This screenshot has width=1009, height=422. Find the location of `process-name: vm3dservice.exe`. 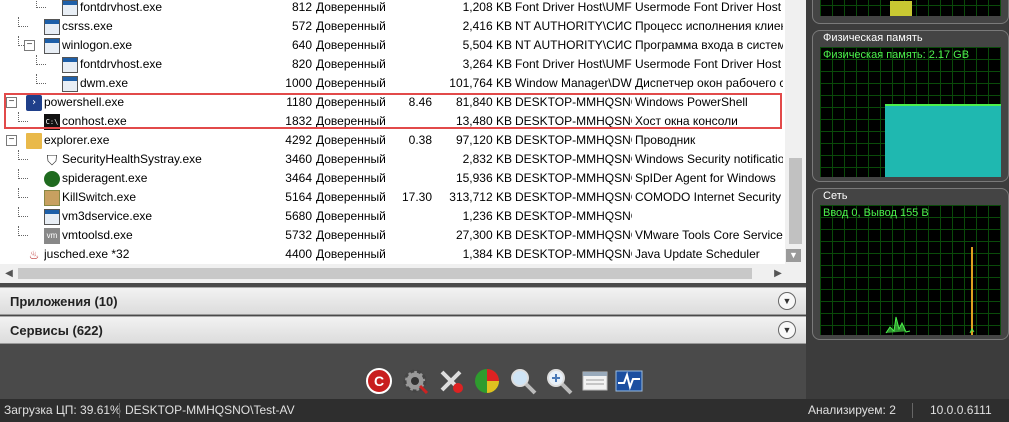

process-name: vm3dservice.exe is located at coordinates (107, 216).